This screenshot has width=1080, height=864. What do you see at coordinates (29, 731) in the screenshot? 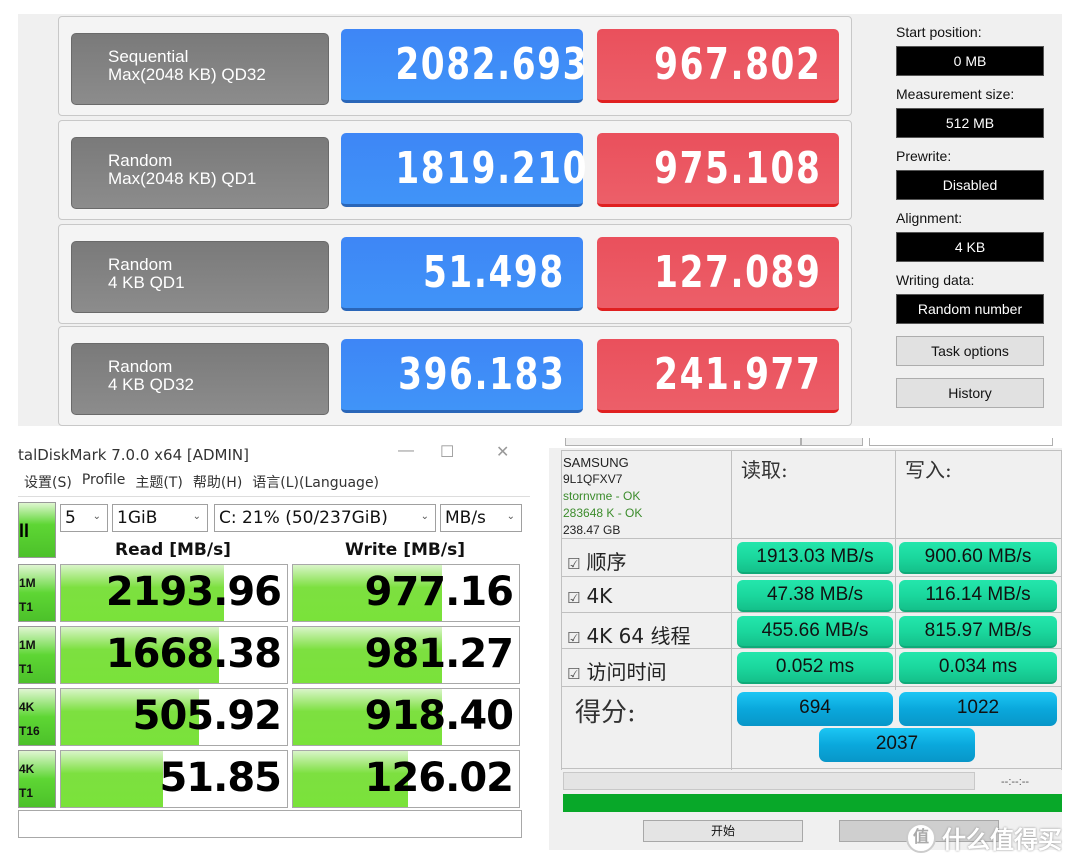
I see `test-threads: T16` at bounding box center [29, 731].